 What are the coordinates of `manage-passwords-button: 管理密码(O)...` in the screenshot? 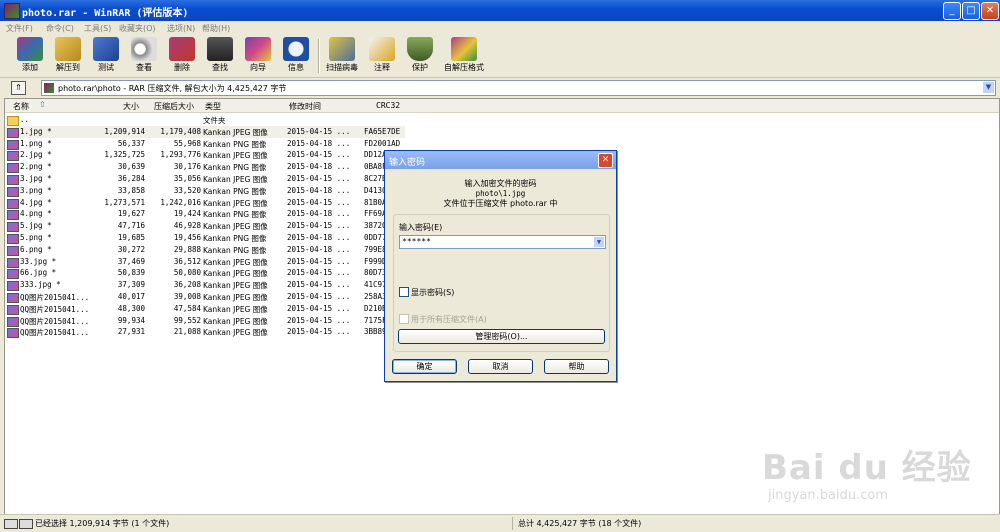 It's located at (501, 336).